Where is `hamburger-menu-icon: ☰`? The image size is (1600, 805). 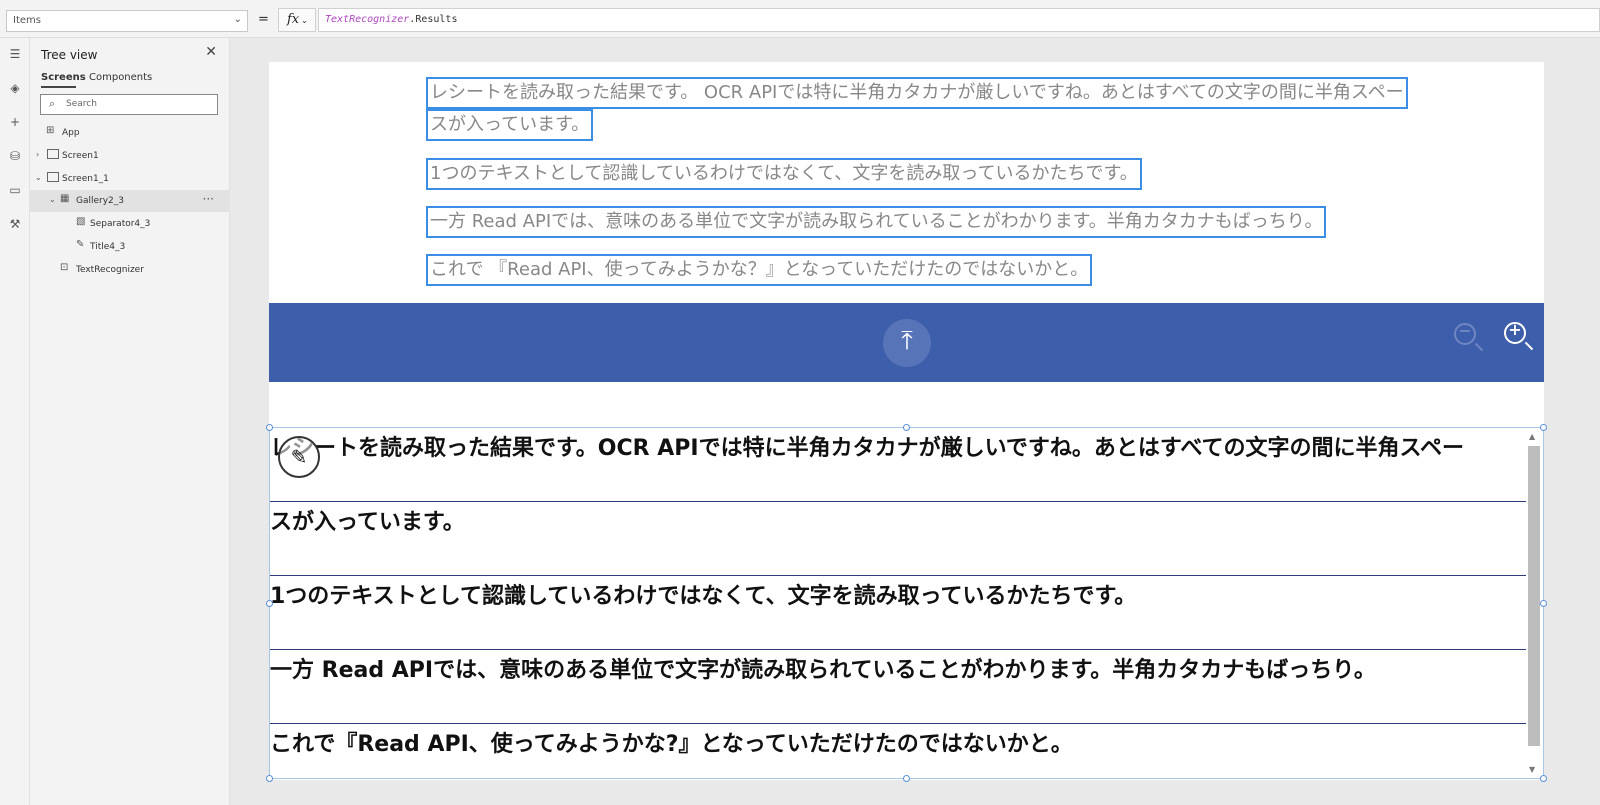 hamburger-menu-icon: ☰ is located at coordinates (15, 54).